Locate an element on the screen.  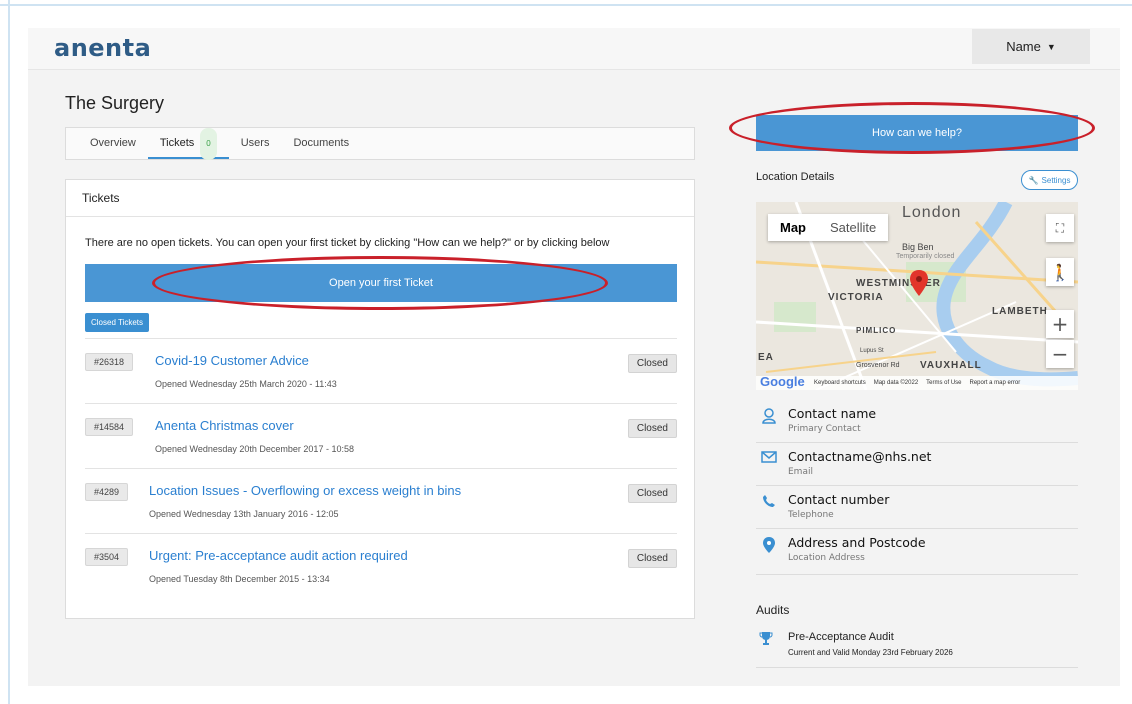
ticket-id: #4289 is located at coordinates (107, 492).